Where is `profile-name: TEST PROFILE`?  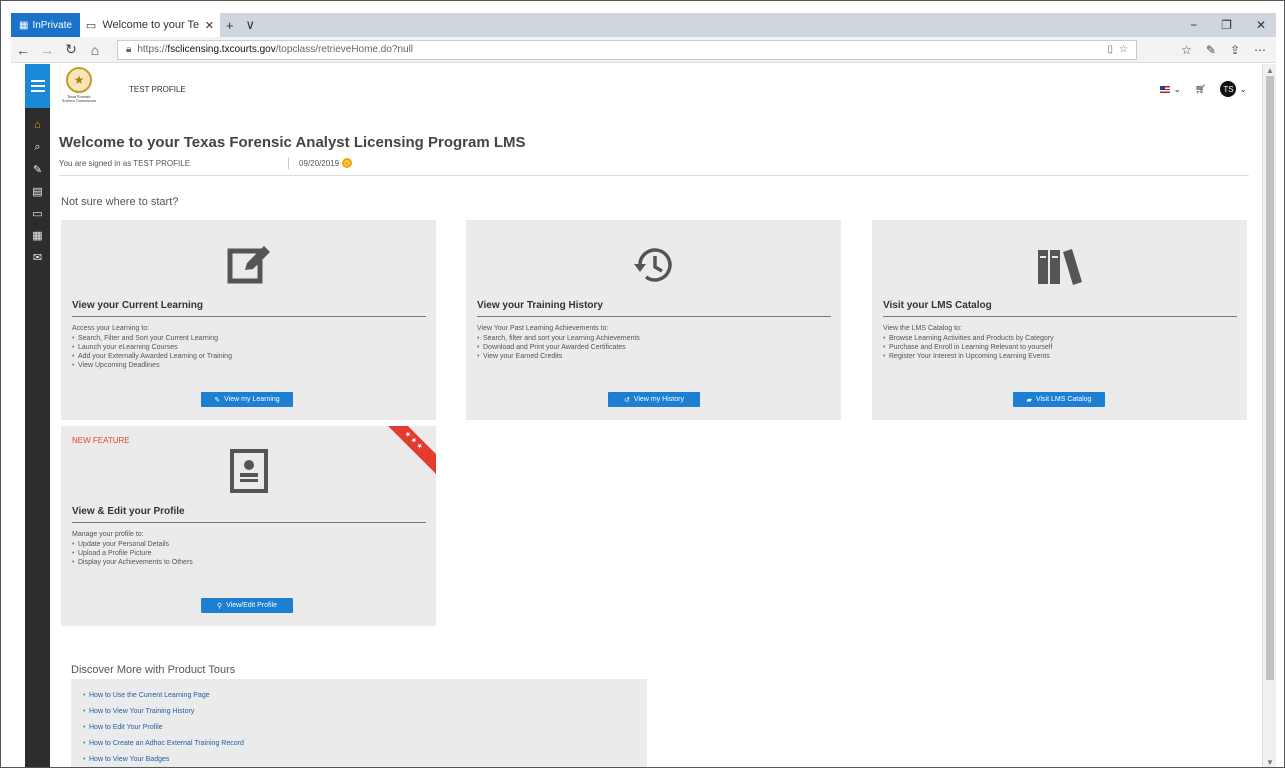 profile-name: TEST PROFILE is located at coordinates (157, 89).